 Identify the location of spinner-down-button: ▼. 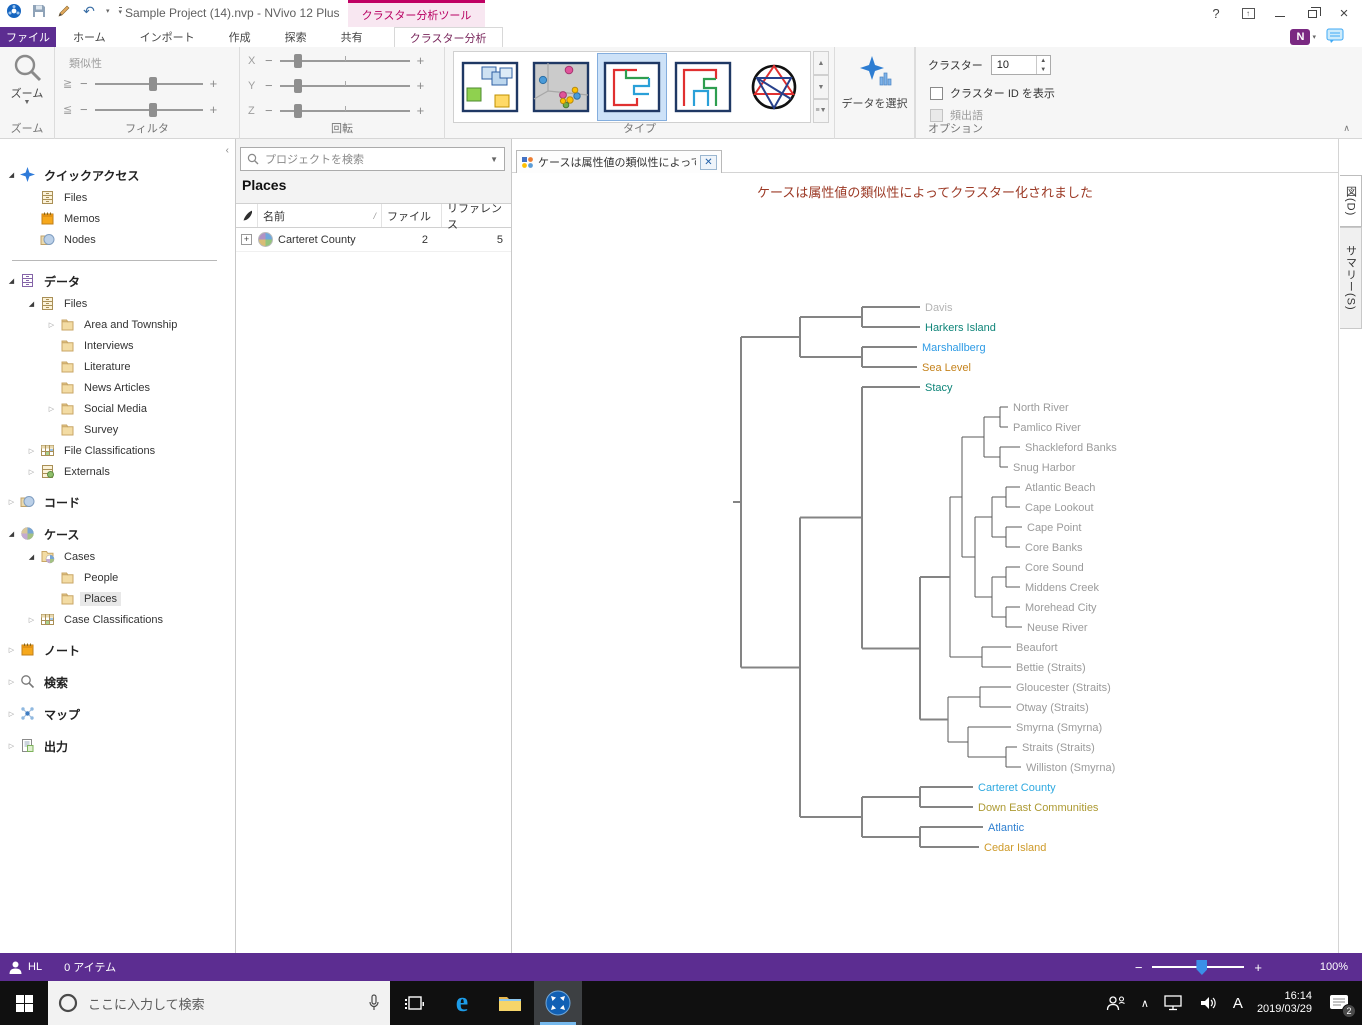
(1043, 69).